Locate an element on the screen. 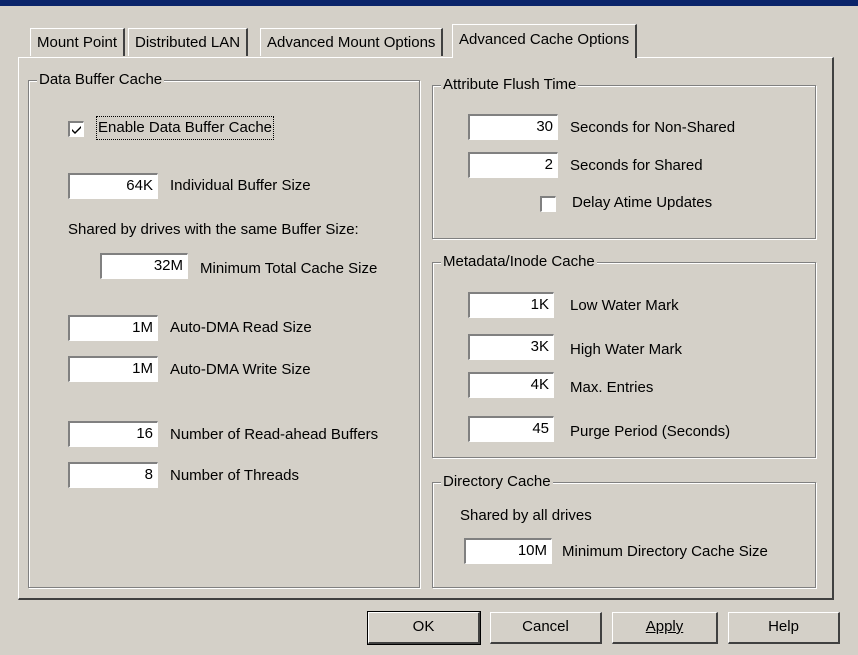 The width and height of the screenshot is (858, 655). group-title: Attribute Flush Time is located at coordinates (510, 85).